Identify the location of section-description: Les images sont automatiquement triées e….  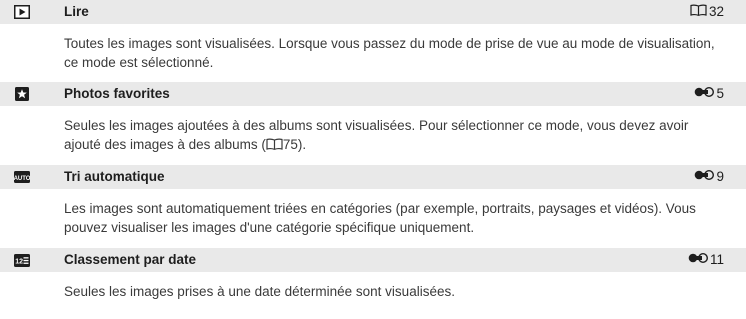
(380, 218).